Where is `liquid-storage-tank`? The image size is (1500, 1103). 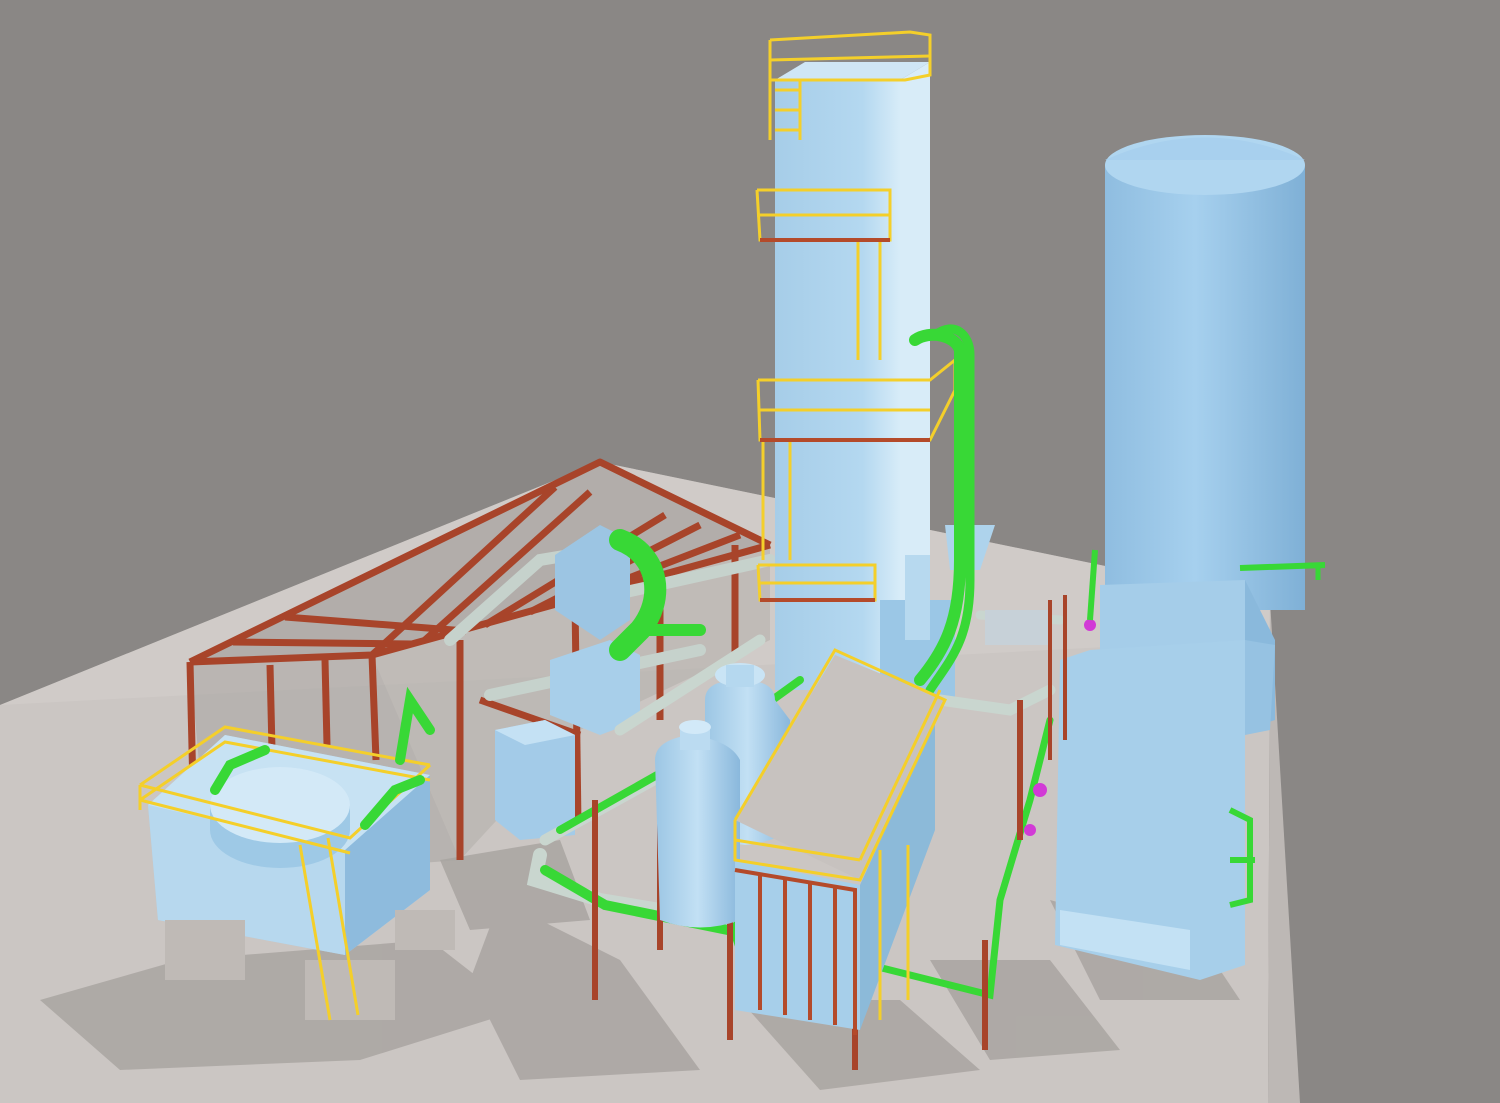
liquid-storage-tank is located at coordinates (1205, 372).